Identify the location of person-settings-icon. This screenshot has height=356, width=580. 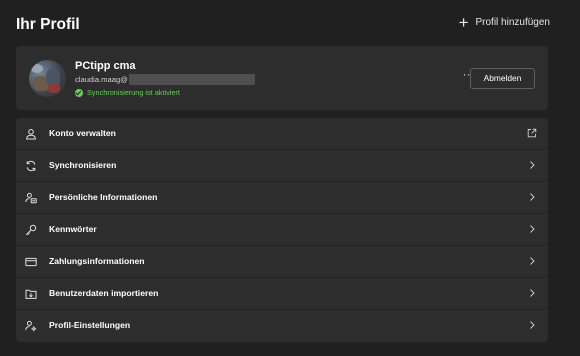
(31, 326).